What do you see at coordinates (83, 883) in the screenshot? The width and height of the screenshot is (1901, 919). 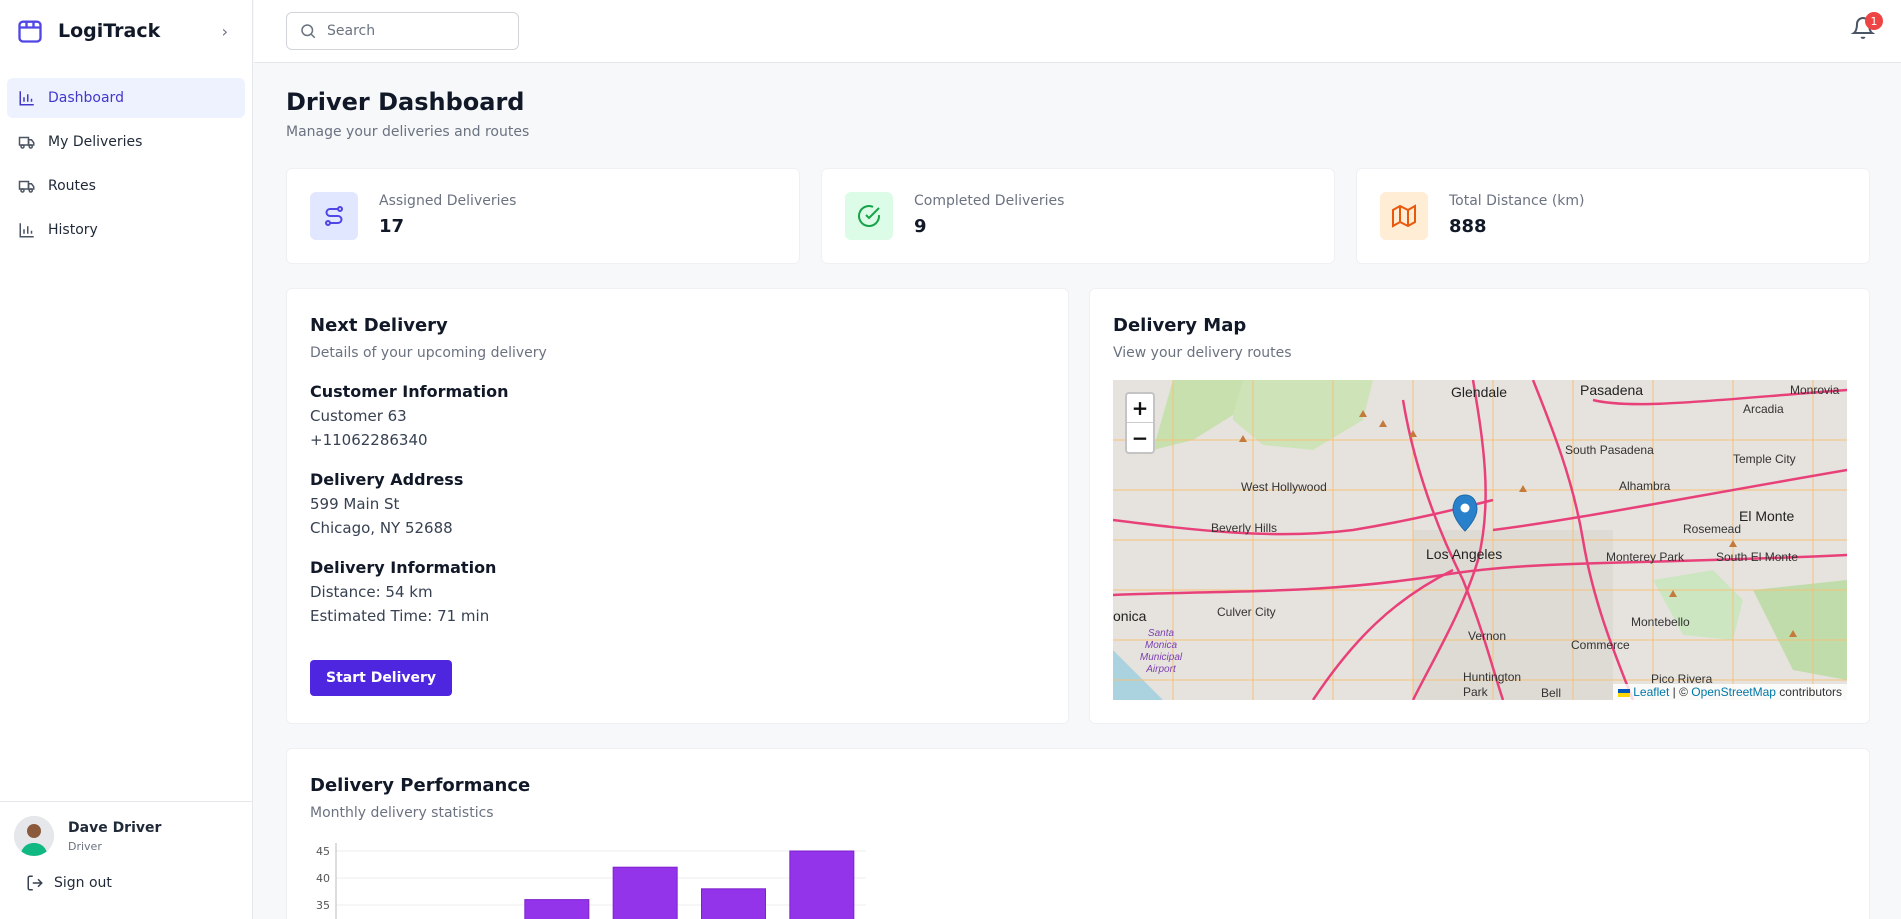 I see `sign-out-label: Sign out` at bounding box center [83, 883].